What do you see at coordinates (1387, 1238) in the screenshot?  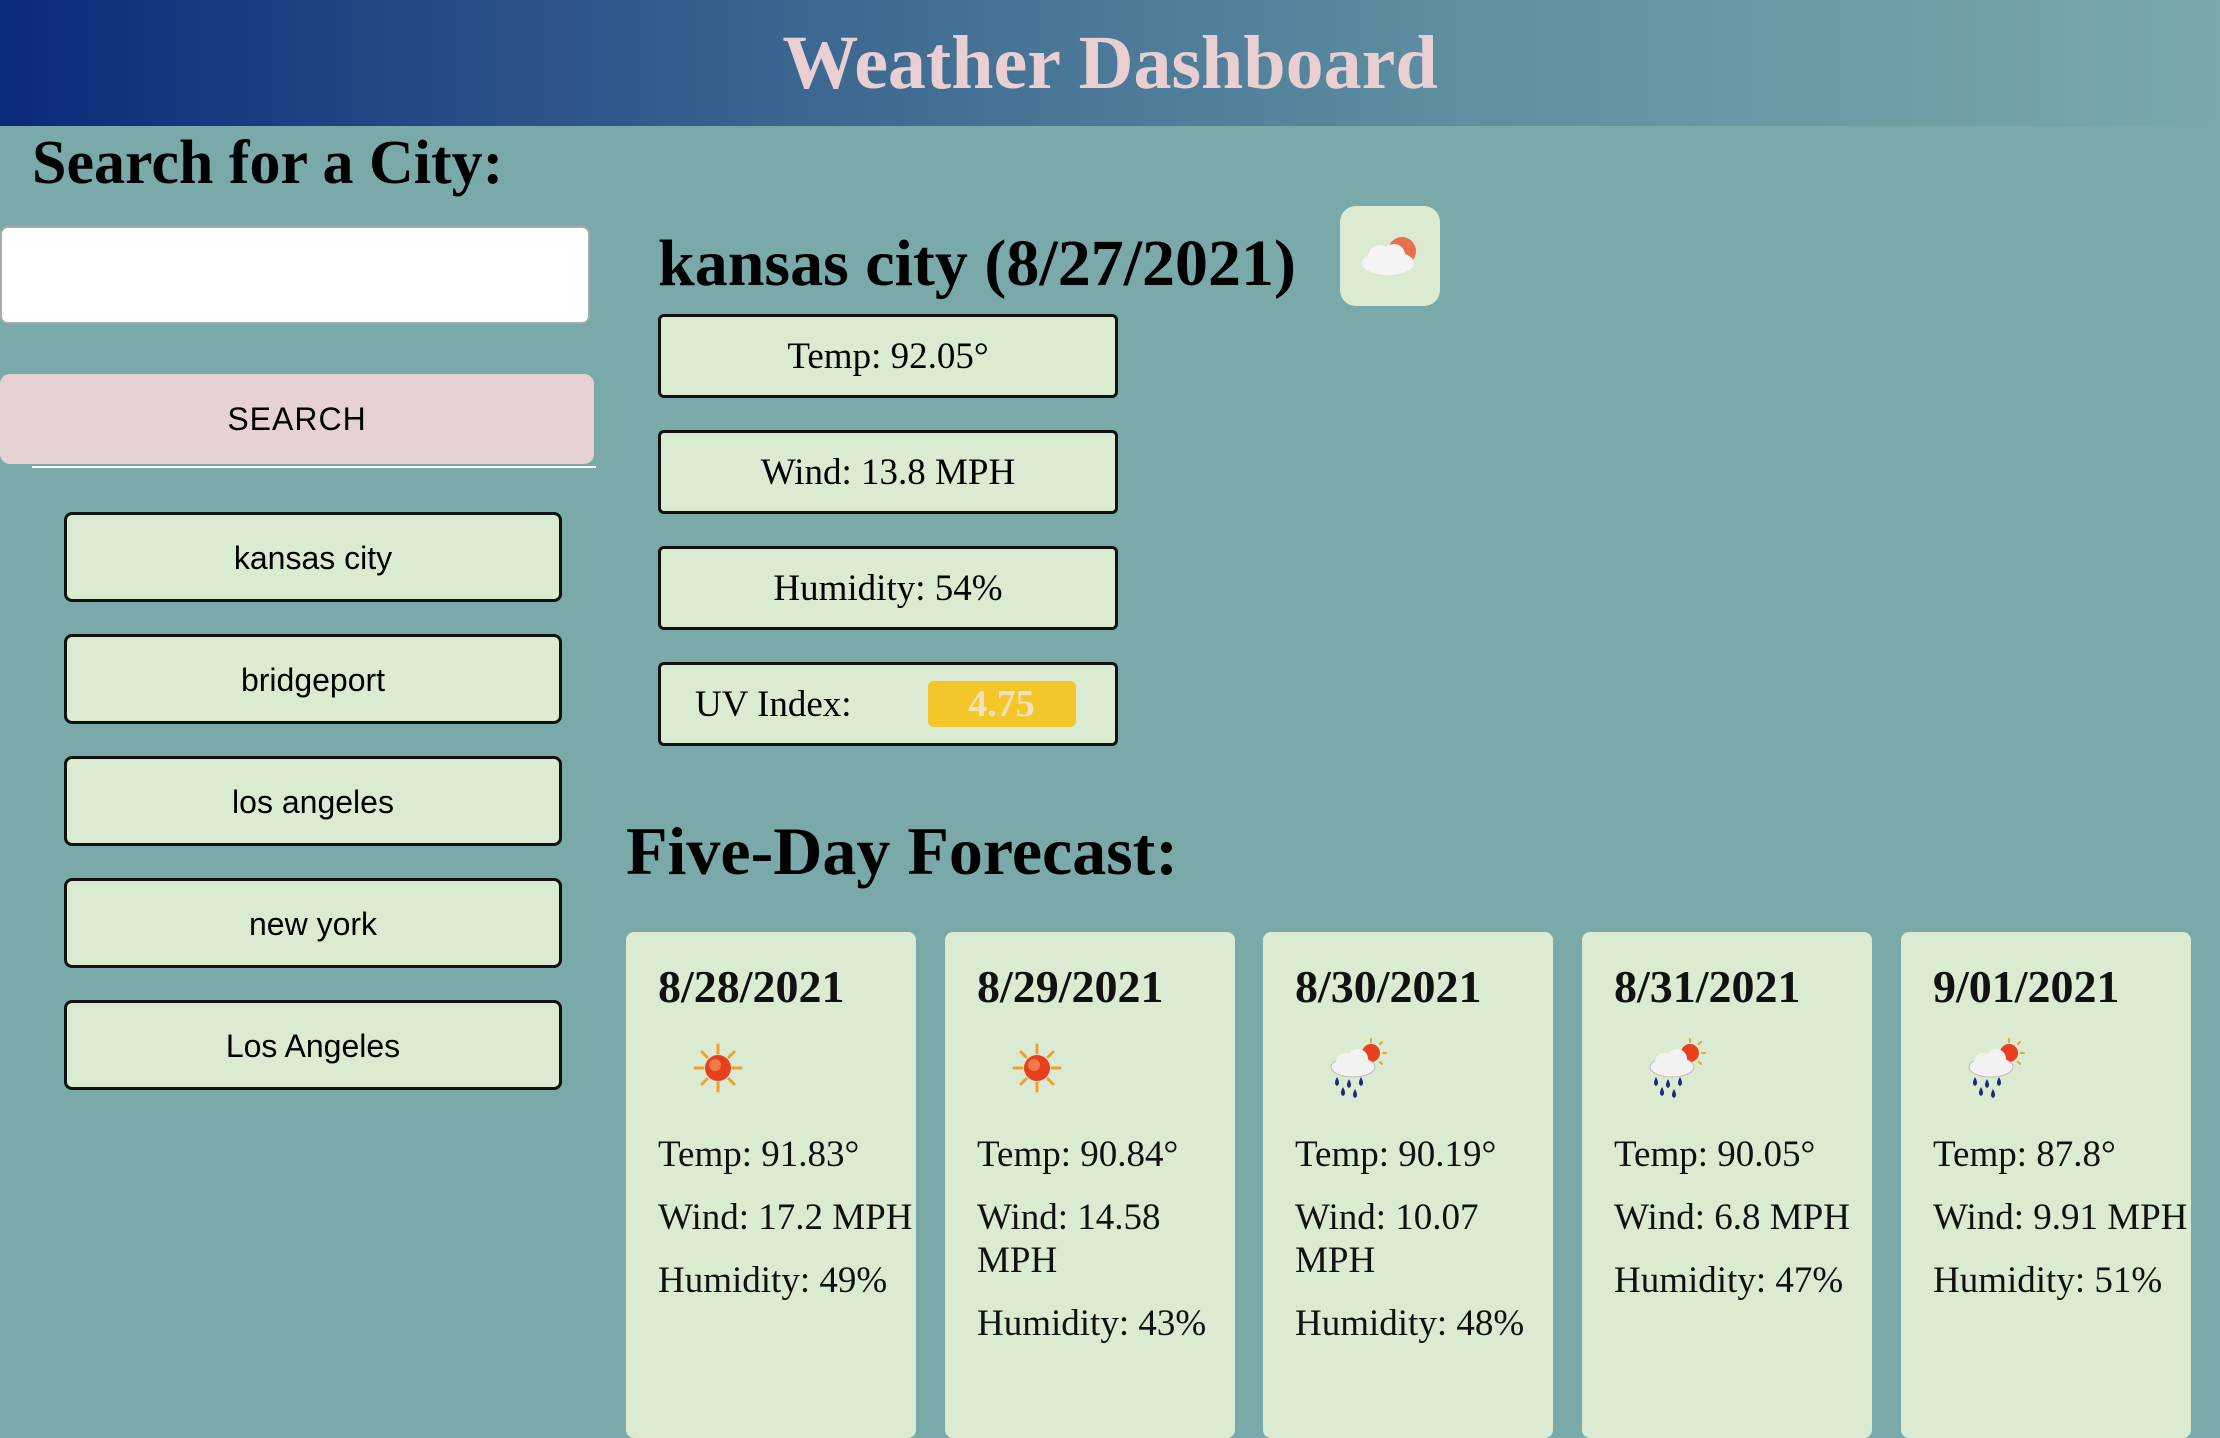 I see `forecast-wind: Wind: 10.07 MPH` at bounding box center [1387, 1238].